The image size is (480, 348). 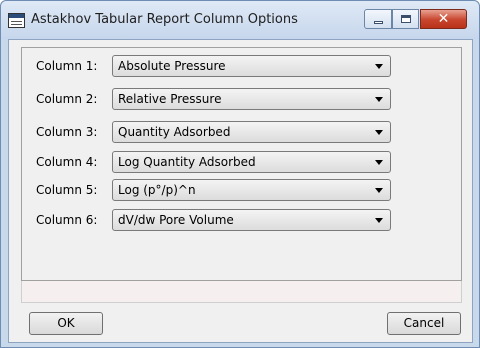 What do you see at coordinates (16, 20) in the screenshot?
I see `app-window-icon` at bounding box center [16, 20].